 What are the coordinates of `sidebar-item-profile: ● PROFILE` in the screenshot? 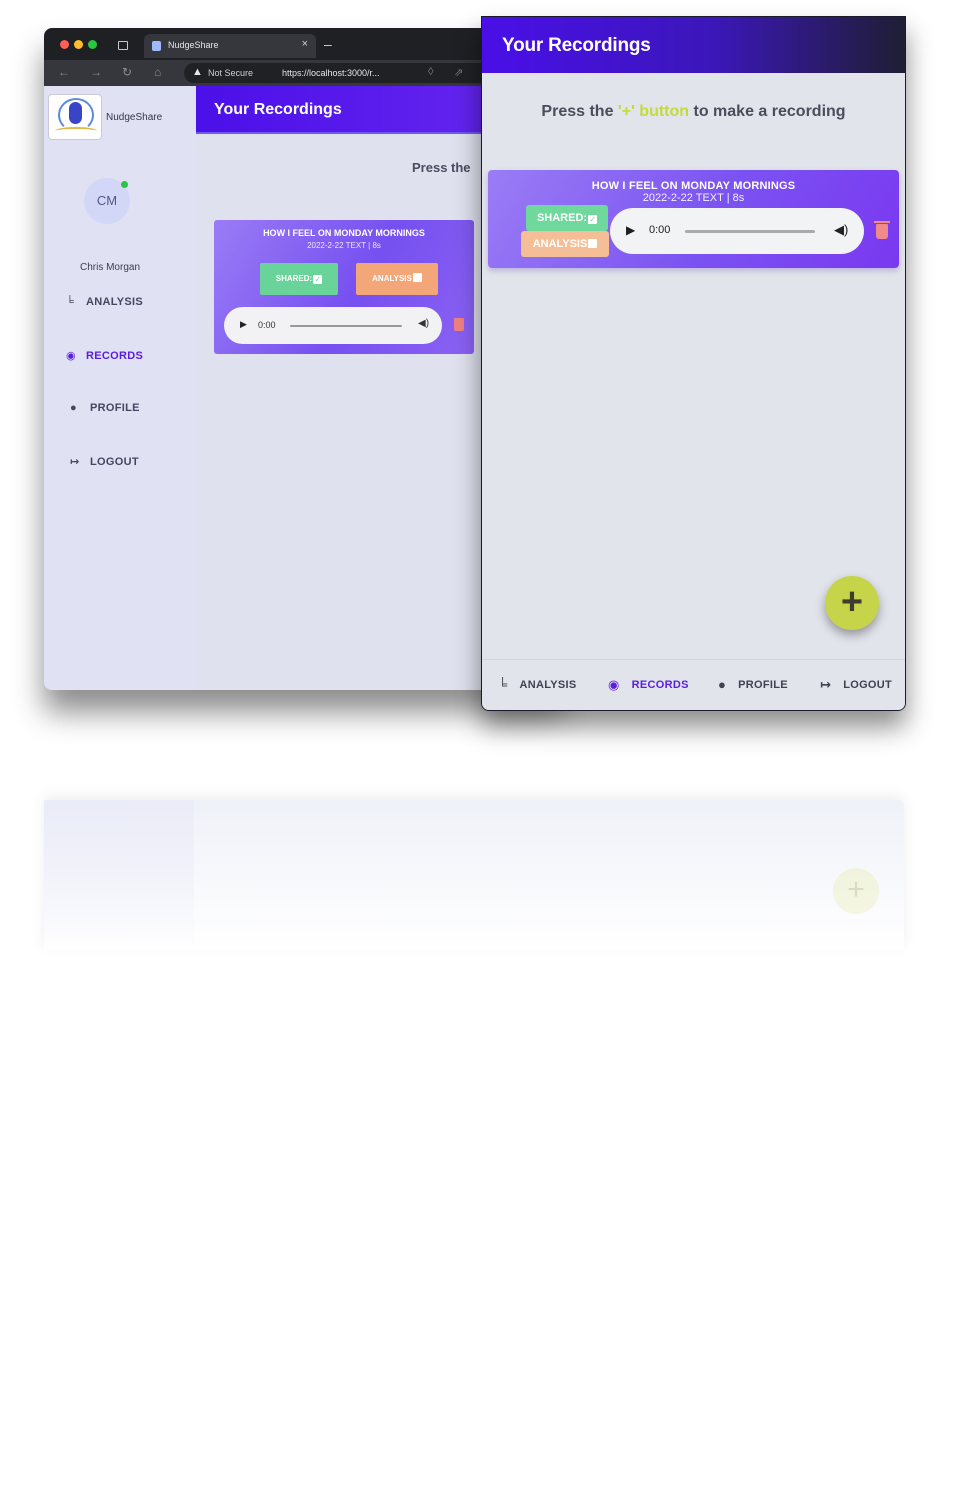 It's located at (105, 408).